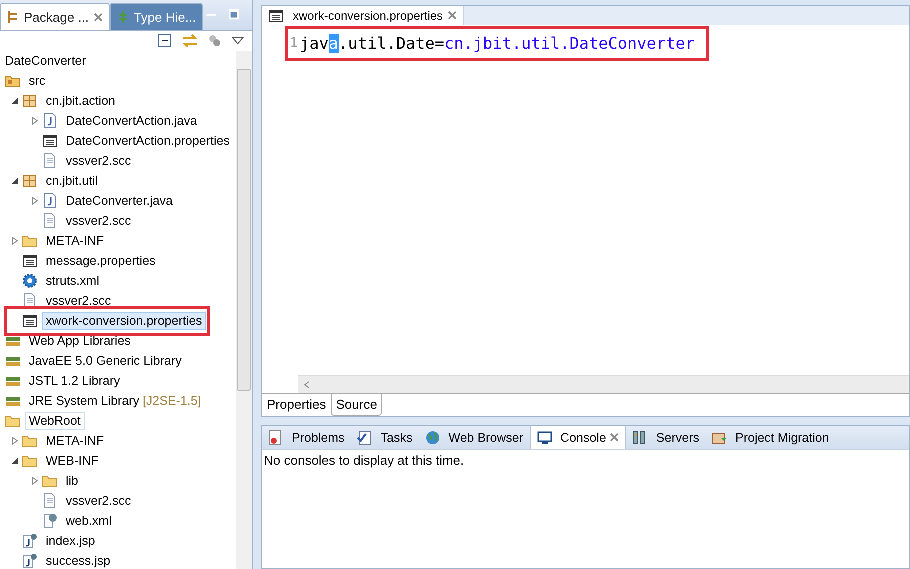 Image resolution: width=910 pixels, height=569 pixels. I want to click on view-tab: Console, so click(578, 437).